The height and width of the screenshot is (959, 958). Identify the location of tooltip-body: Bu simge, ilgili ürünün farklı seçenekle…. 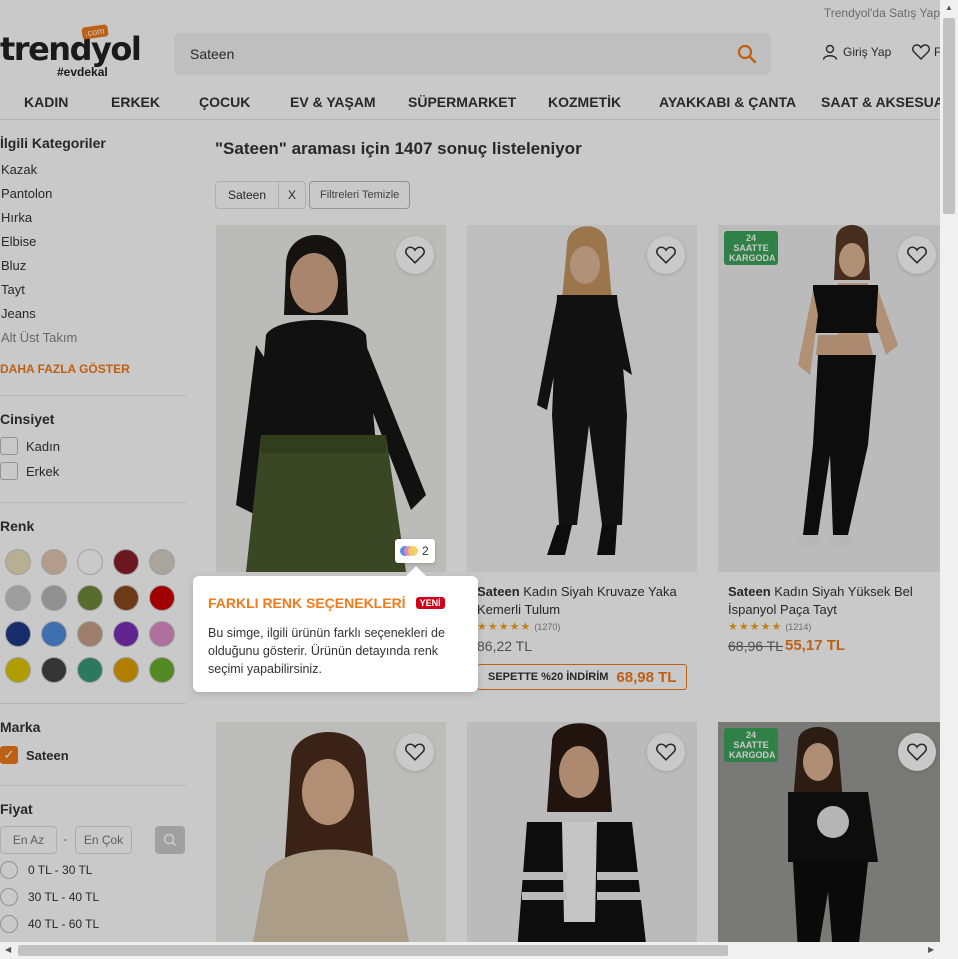
(326, 651).